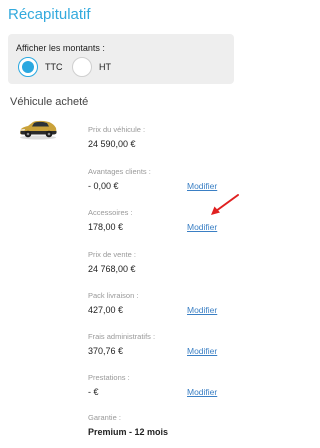 The height and width of the screenshot is (448, 320). Describe the element at coordinates (113, 295) in the screenshot. I see `field-label: Pack livraison :` at that location.